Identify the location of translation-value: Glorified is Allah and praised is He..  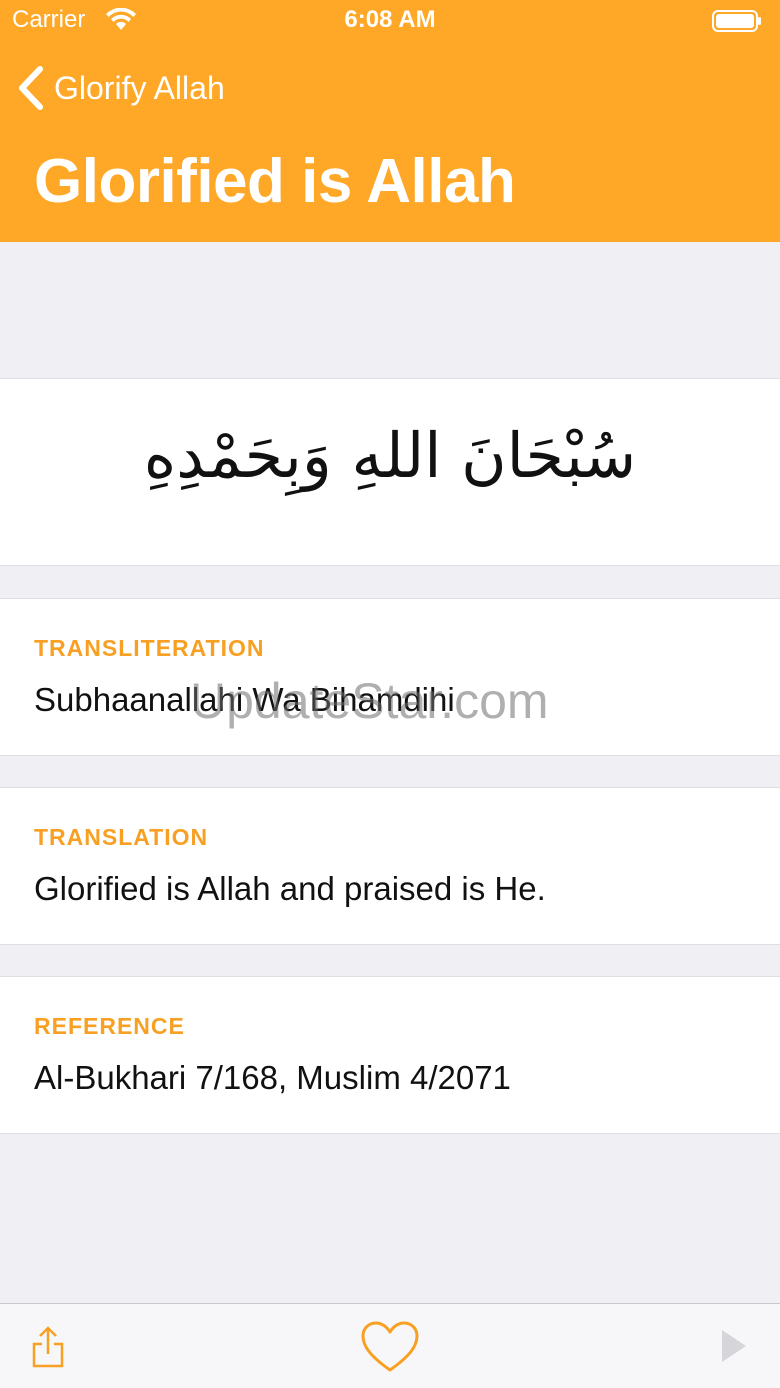
(290, 888).